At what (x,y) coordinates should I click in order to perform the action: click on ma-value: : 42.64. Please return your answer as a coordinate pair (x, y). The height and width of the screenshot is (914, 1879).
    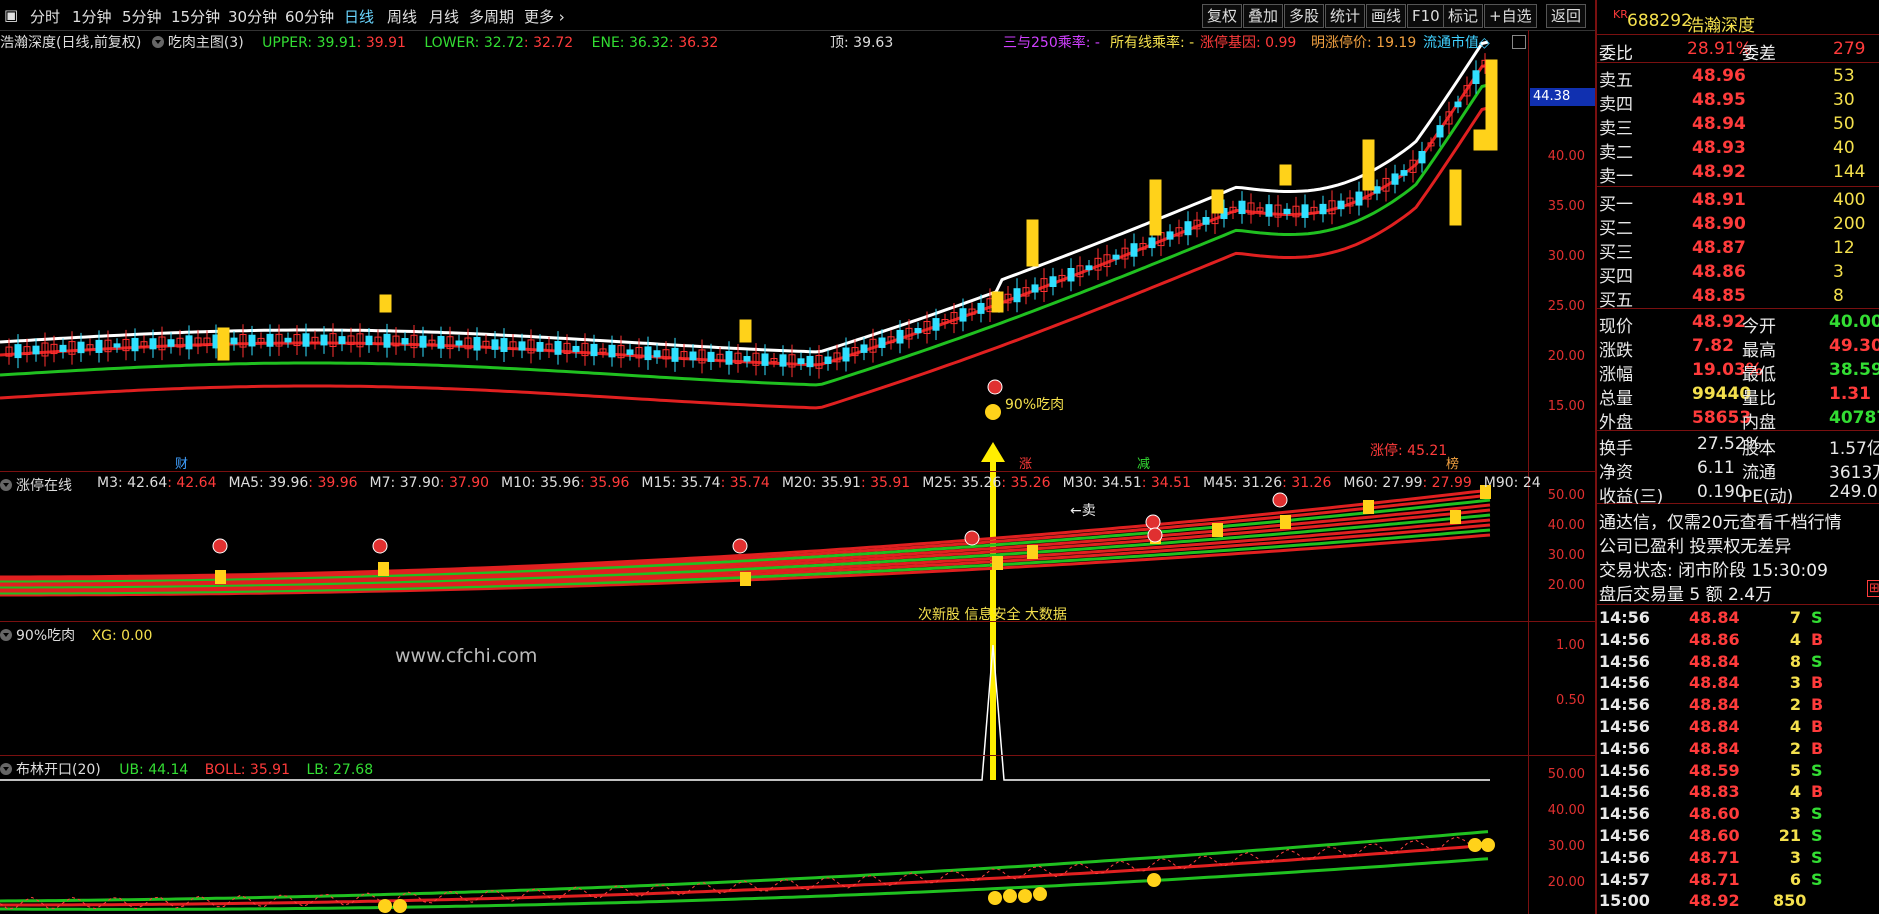
    Looking at the image, I should click on (192, 483).